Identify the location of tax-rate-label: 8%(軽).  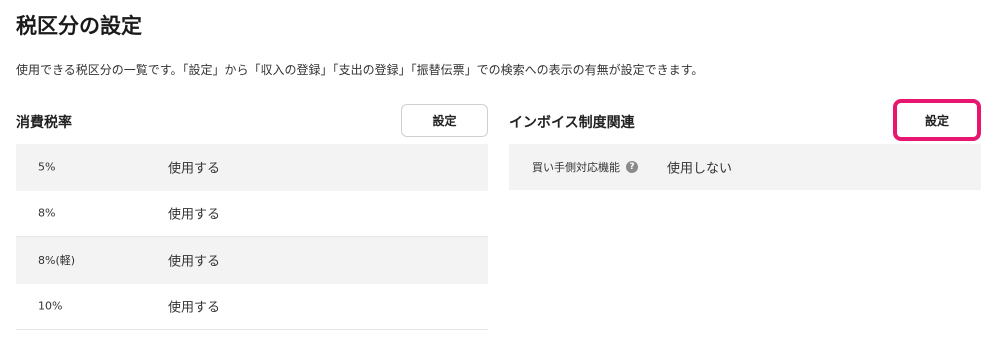
(57, 261).